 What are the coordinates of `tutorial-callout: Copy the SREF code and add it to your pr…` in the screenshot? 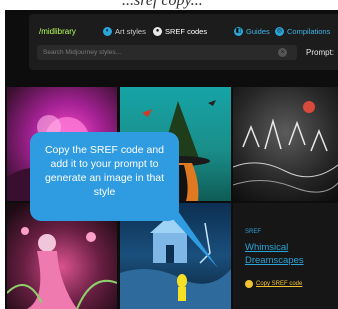 It's located at (104, 176).